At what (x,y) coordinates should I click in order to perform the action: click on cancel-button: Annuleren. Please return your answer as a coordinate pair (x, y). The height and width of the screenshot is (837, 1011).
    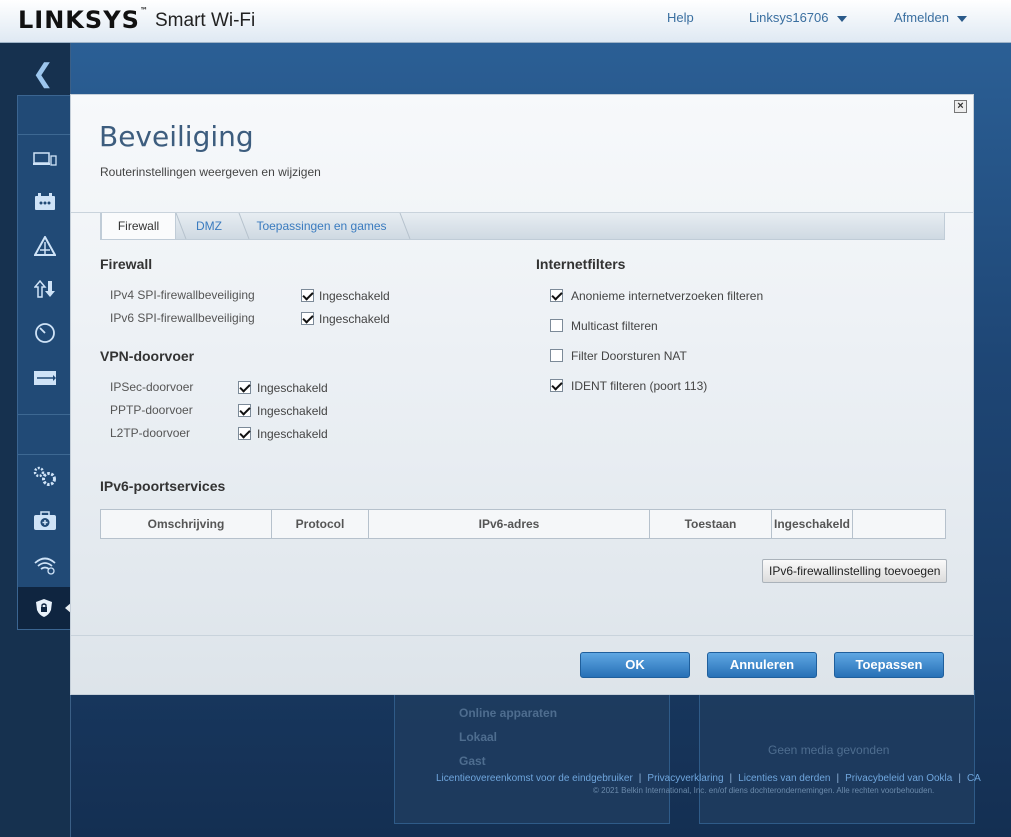
    Looking at the image, I should click on (762, 665).